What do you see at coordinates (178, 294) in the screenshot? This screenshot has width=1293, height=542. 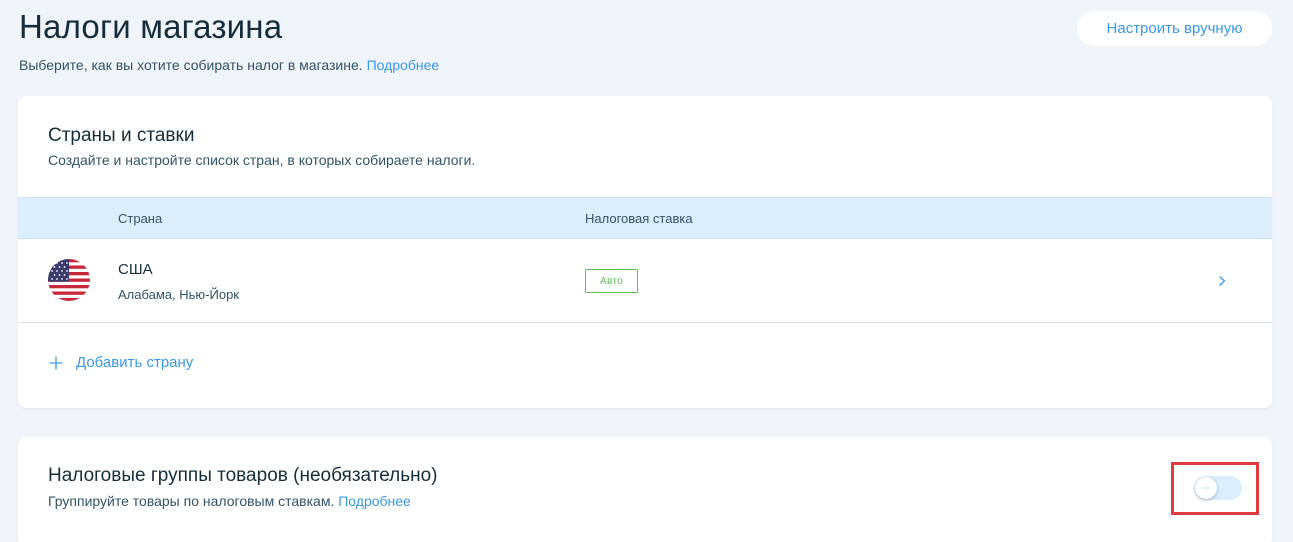 I see `country-regions: Алабама, Нью-Йорк` at bounding box center [178, 294].